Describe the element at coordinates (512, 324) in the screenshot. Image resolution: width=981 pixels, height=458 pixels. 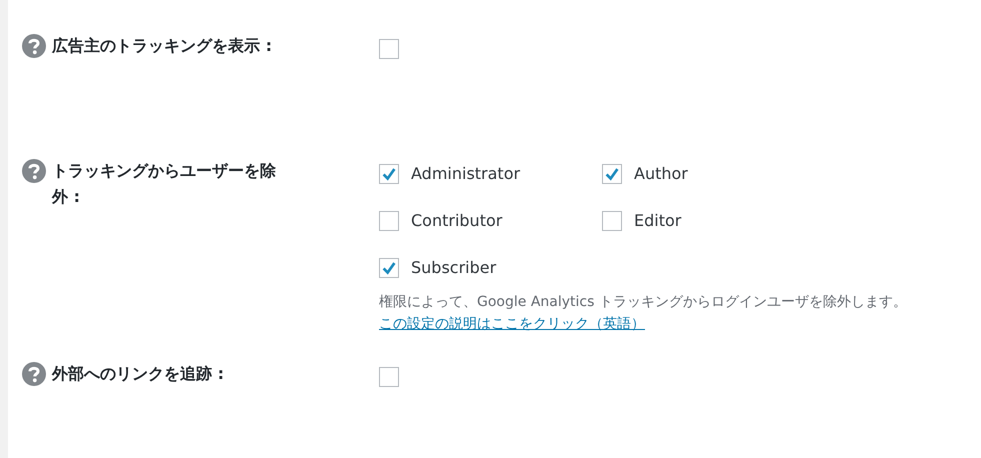
I see `help-link: この設定の説明はここをクリック（英語）` at that location.